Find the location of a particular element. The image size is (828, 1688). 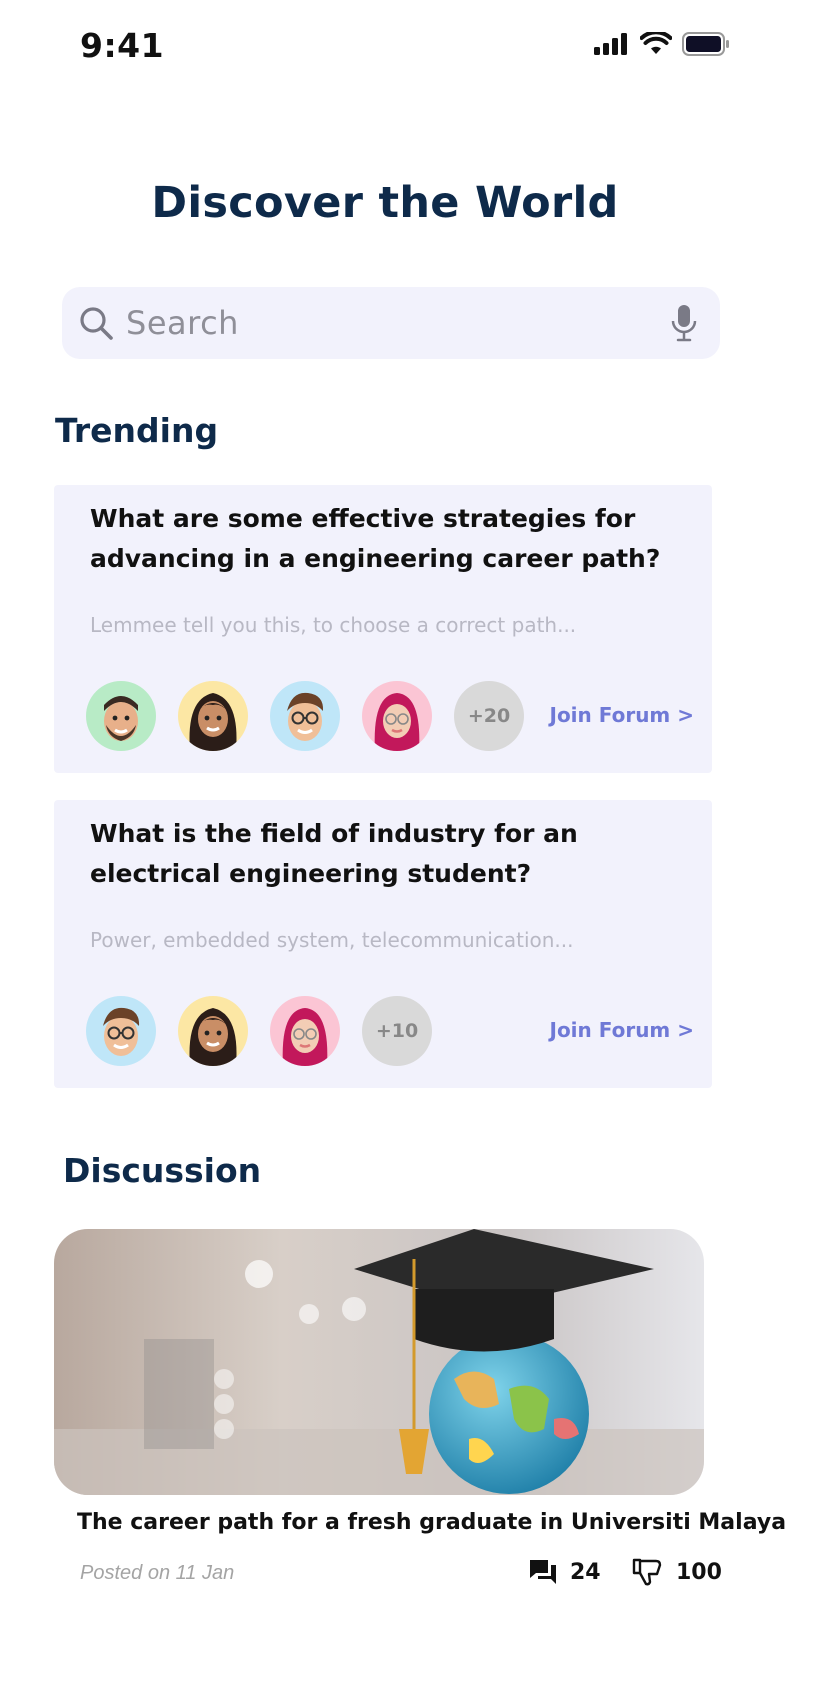

comments-icon is located at coordinates (543, 1572).